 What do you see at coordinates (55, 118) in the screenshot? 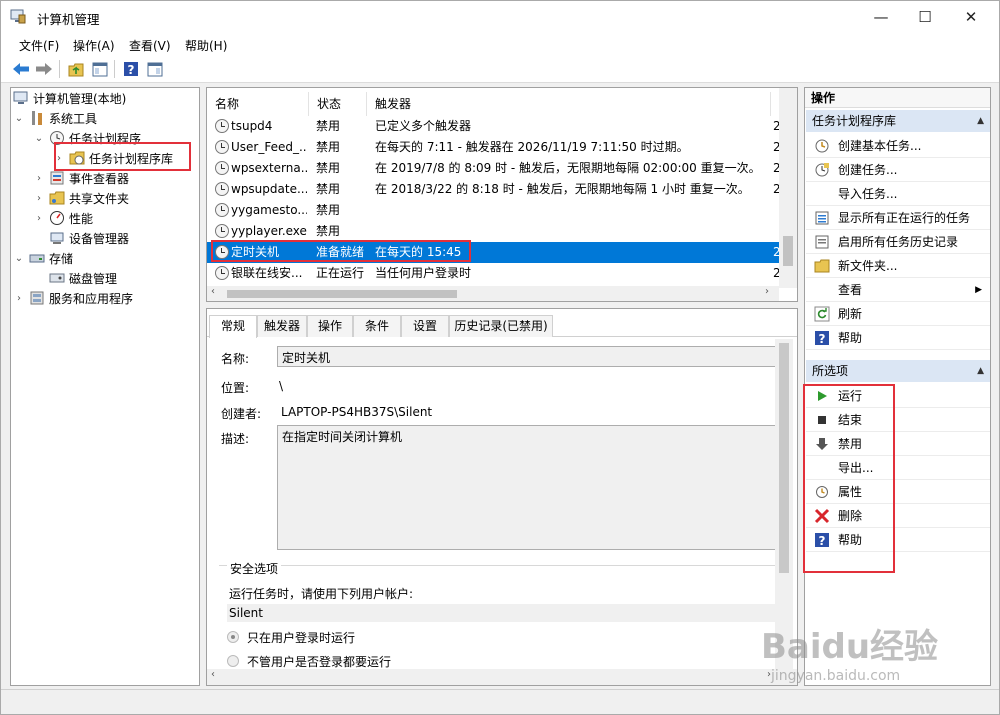
I see `tree-item-system-tools: ⌄ 系统工具` at bounding box center [55, 118].